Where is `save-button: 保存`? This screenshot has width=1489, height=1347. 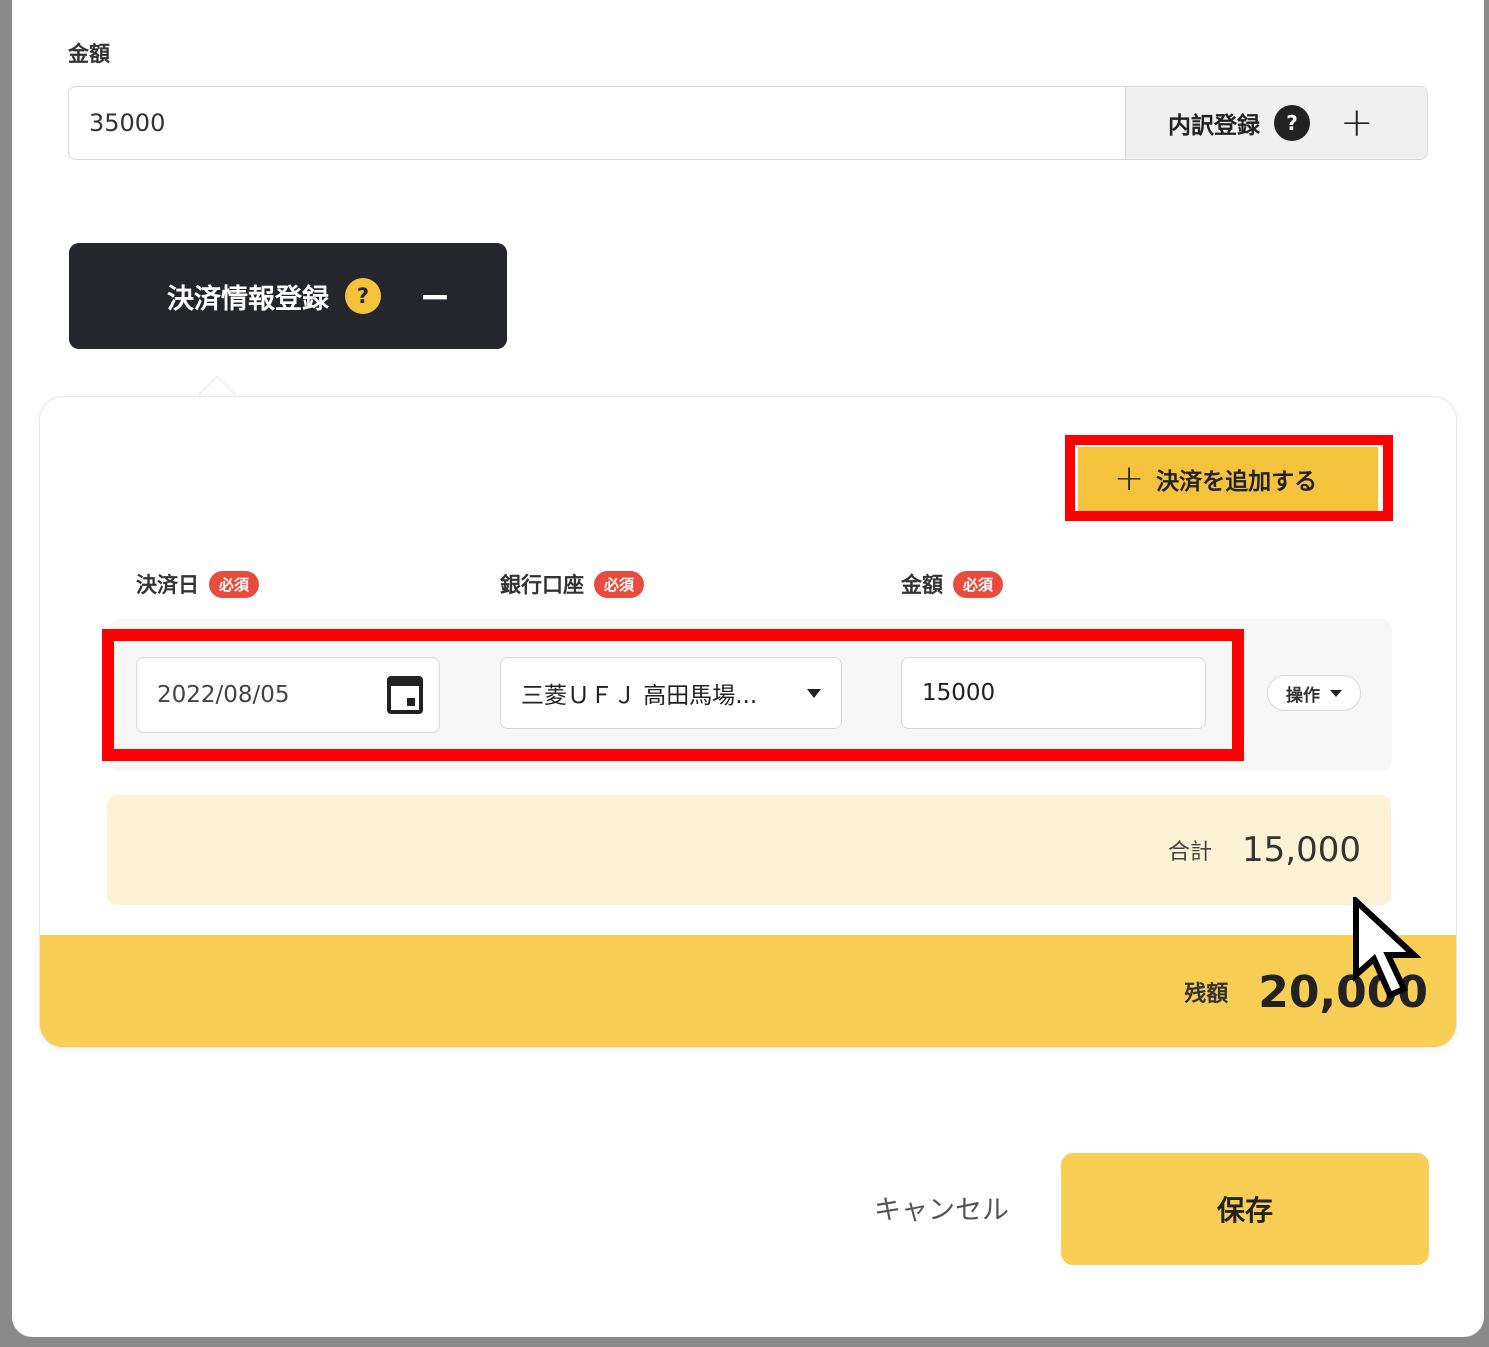
save-button: 保存 is located at coordinates (1245, 1209).